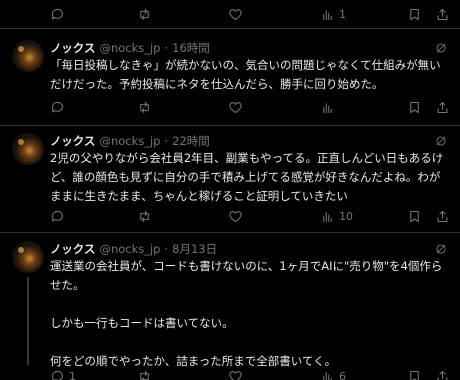 This screenshot has height=380, width=460. I want to click on views-button: 6, so click(333, 373).